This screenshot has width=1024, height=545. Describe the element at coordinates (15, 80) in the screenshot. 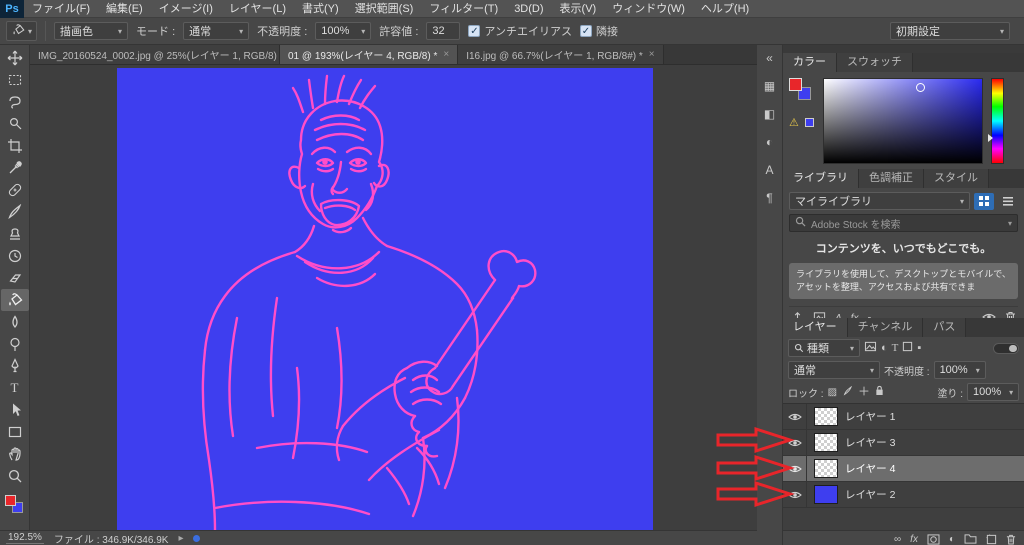

I see `marquee-tool` at that location.